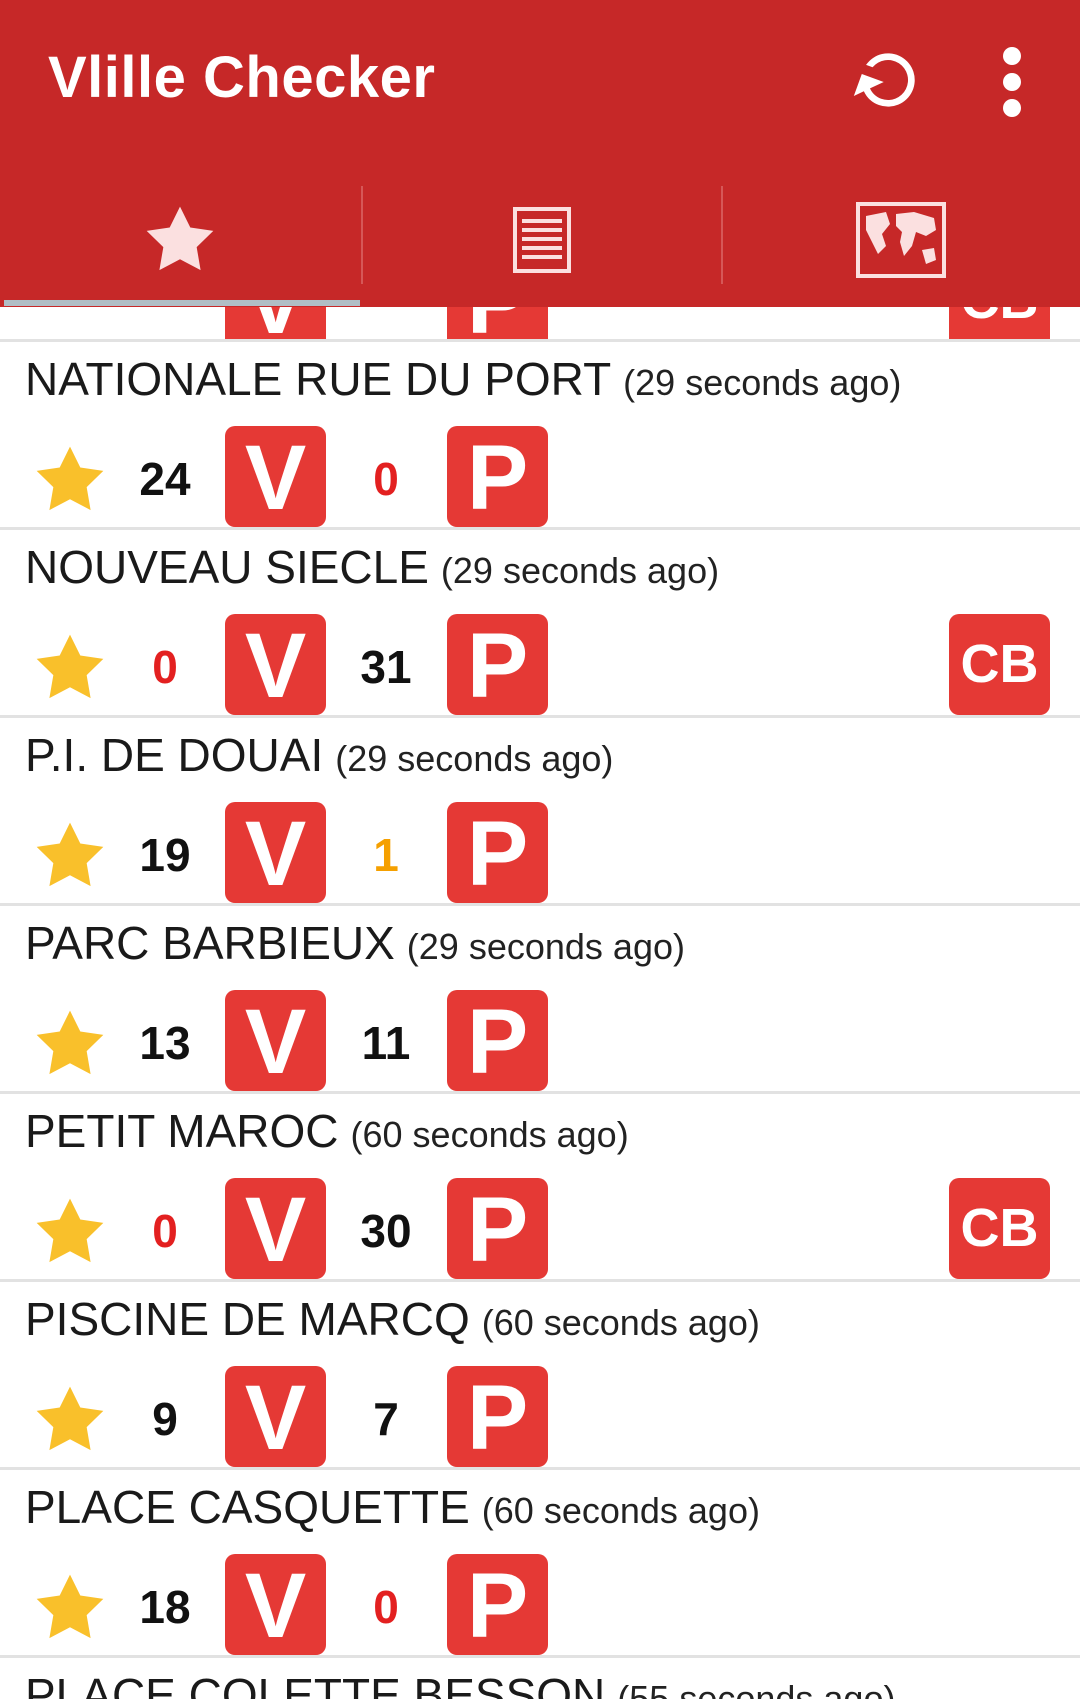  I want to click on last-update: (55 seconds ago), so click(756, 1688).